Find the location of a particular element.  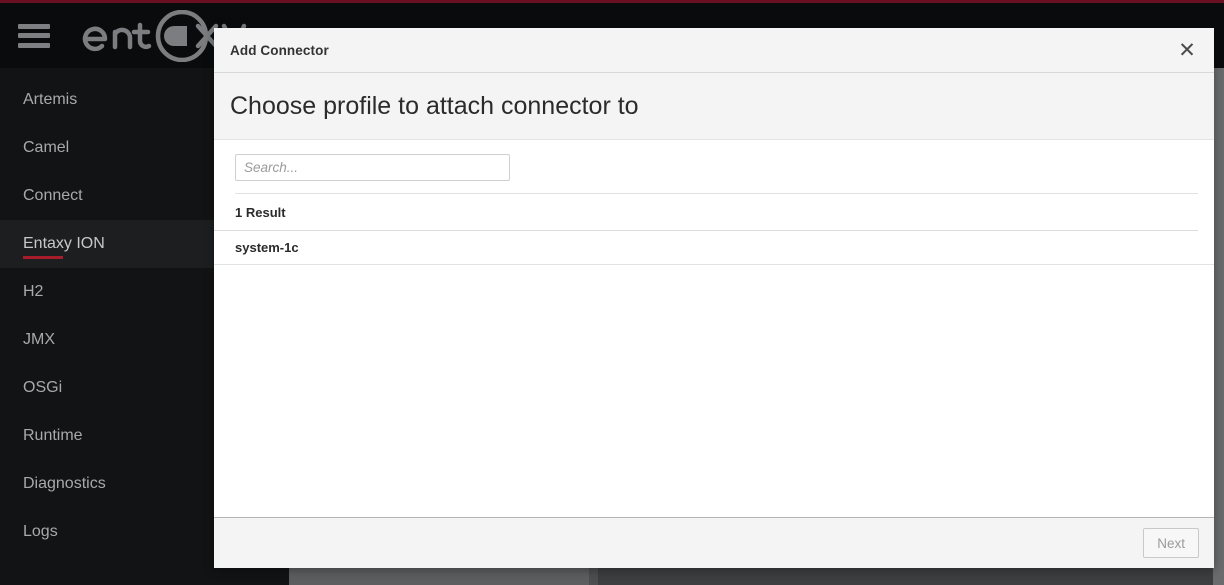

hamburger-menu-icon is located at coordinates (34, 35).